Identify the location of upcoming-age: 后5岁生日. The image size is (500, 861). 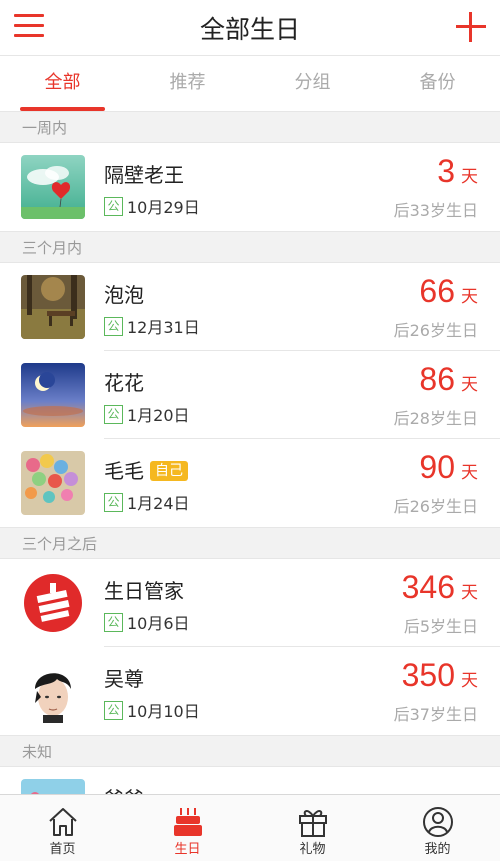
(440, 626).